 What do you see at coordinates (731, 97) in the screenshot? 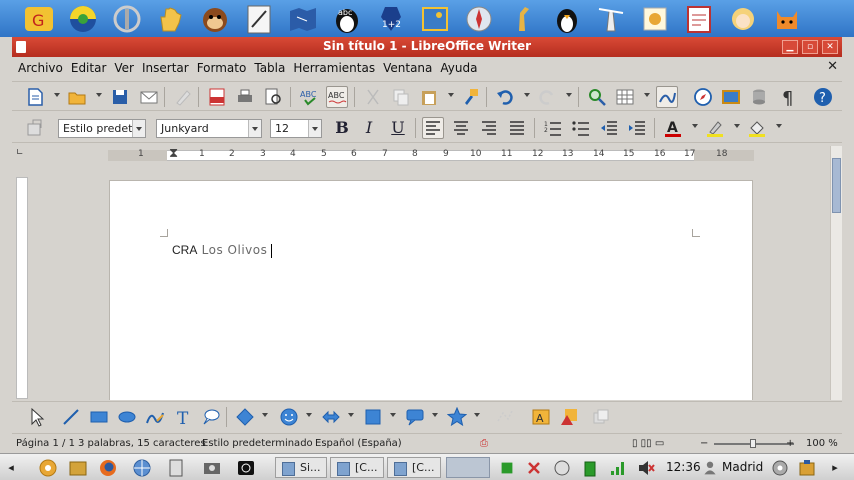
I see `gallery-icon` at bounding box center [731, 97].